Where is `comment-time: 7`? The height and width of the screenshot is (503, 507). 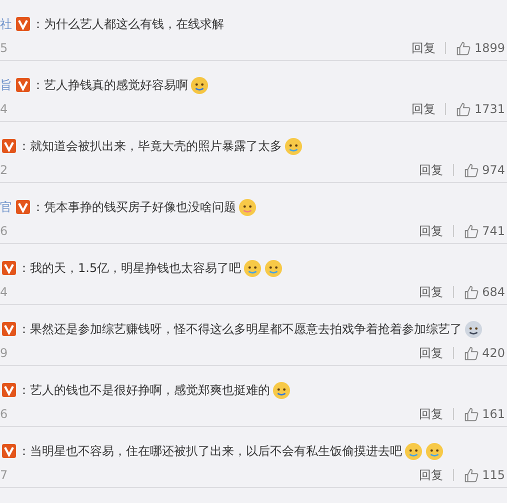
comment-time: 7 is located at coordinates (4, 475).